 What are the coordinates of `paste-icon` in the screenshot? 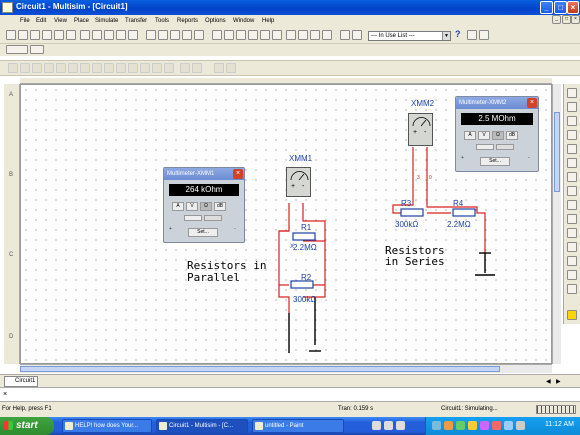 It's located at (109, 35).